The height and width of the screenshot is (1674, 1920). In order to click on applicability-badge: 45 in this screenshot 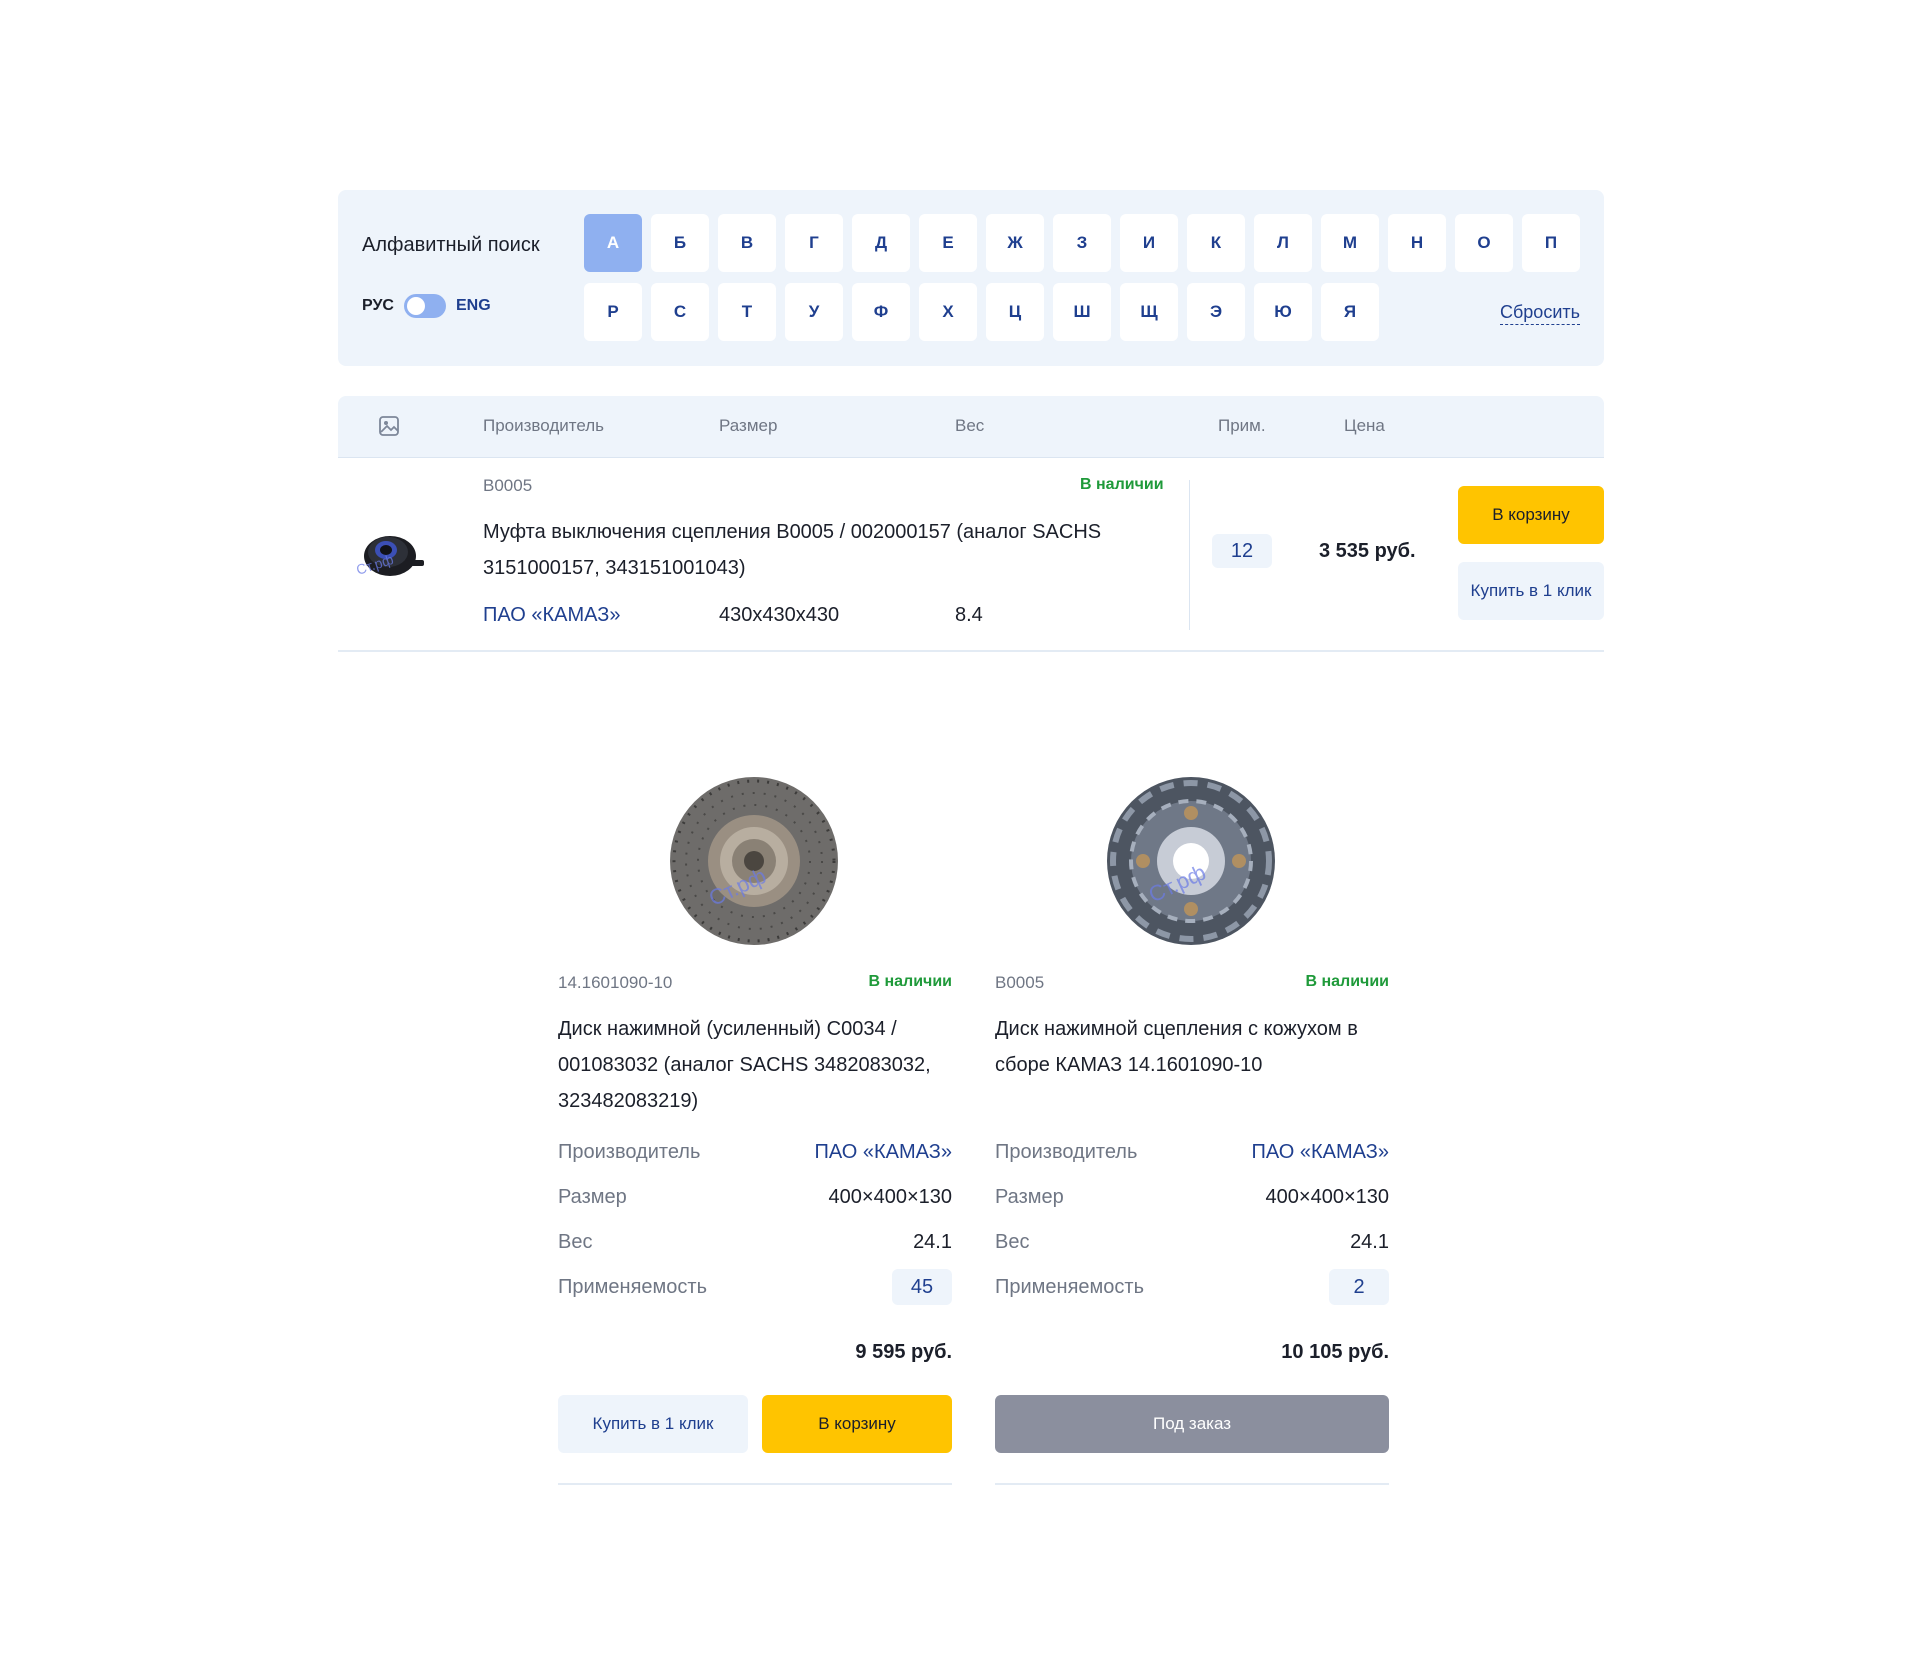, I will do `click(922, 1287)`.